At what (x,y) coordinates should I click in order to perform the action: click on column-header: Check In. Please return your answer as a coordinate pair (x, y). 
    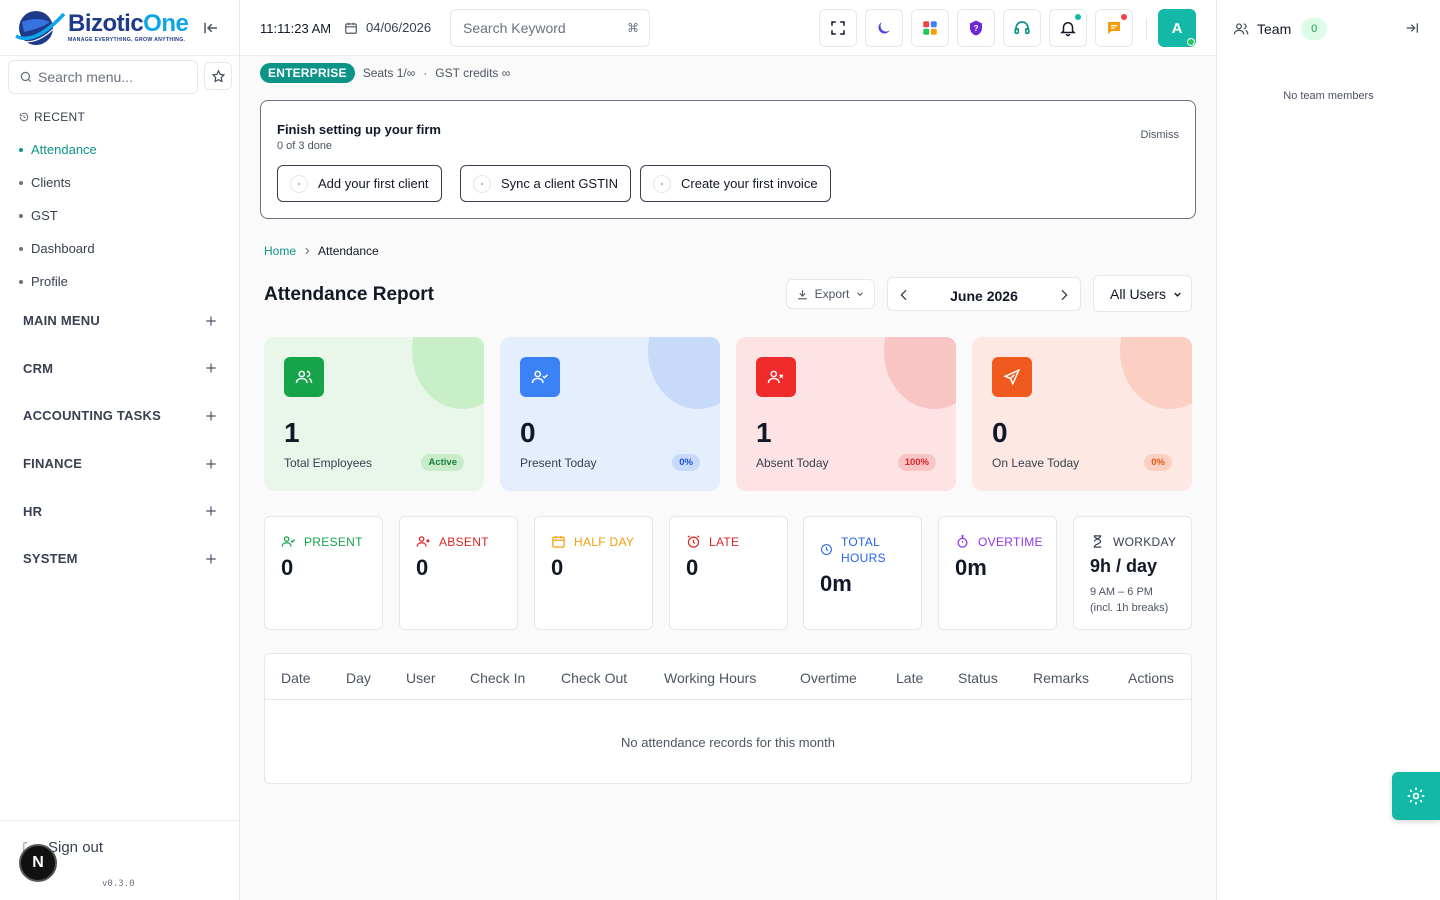
    Looking at the image, I should click on (497, 678).